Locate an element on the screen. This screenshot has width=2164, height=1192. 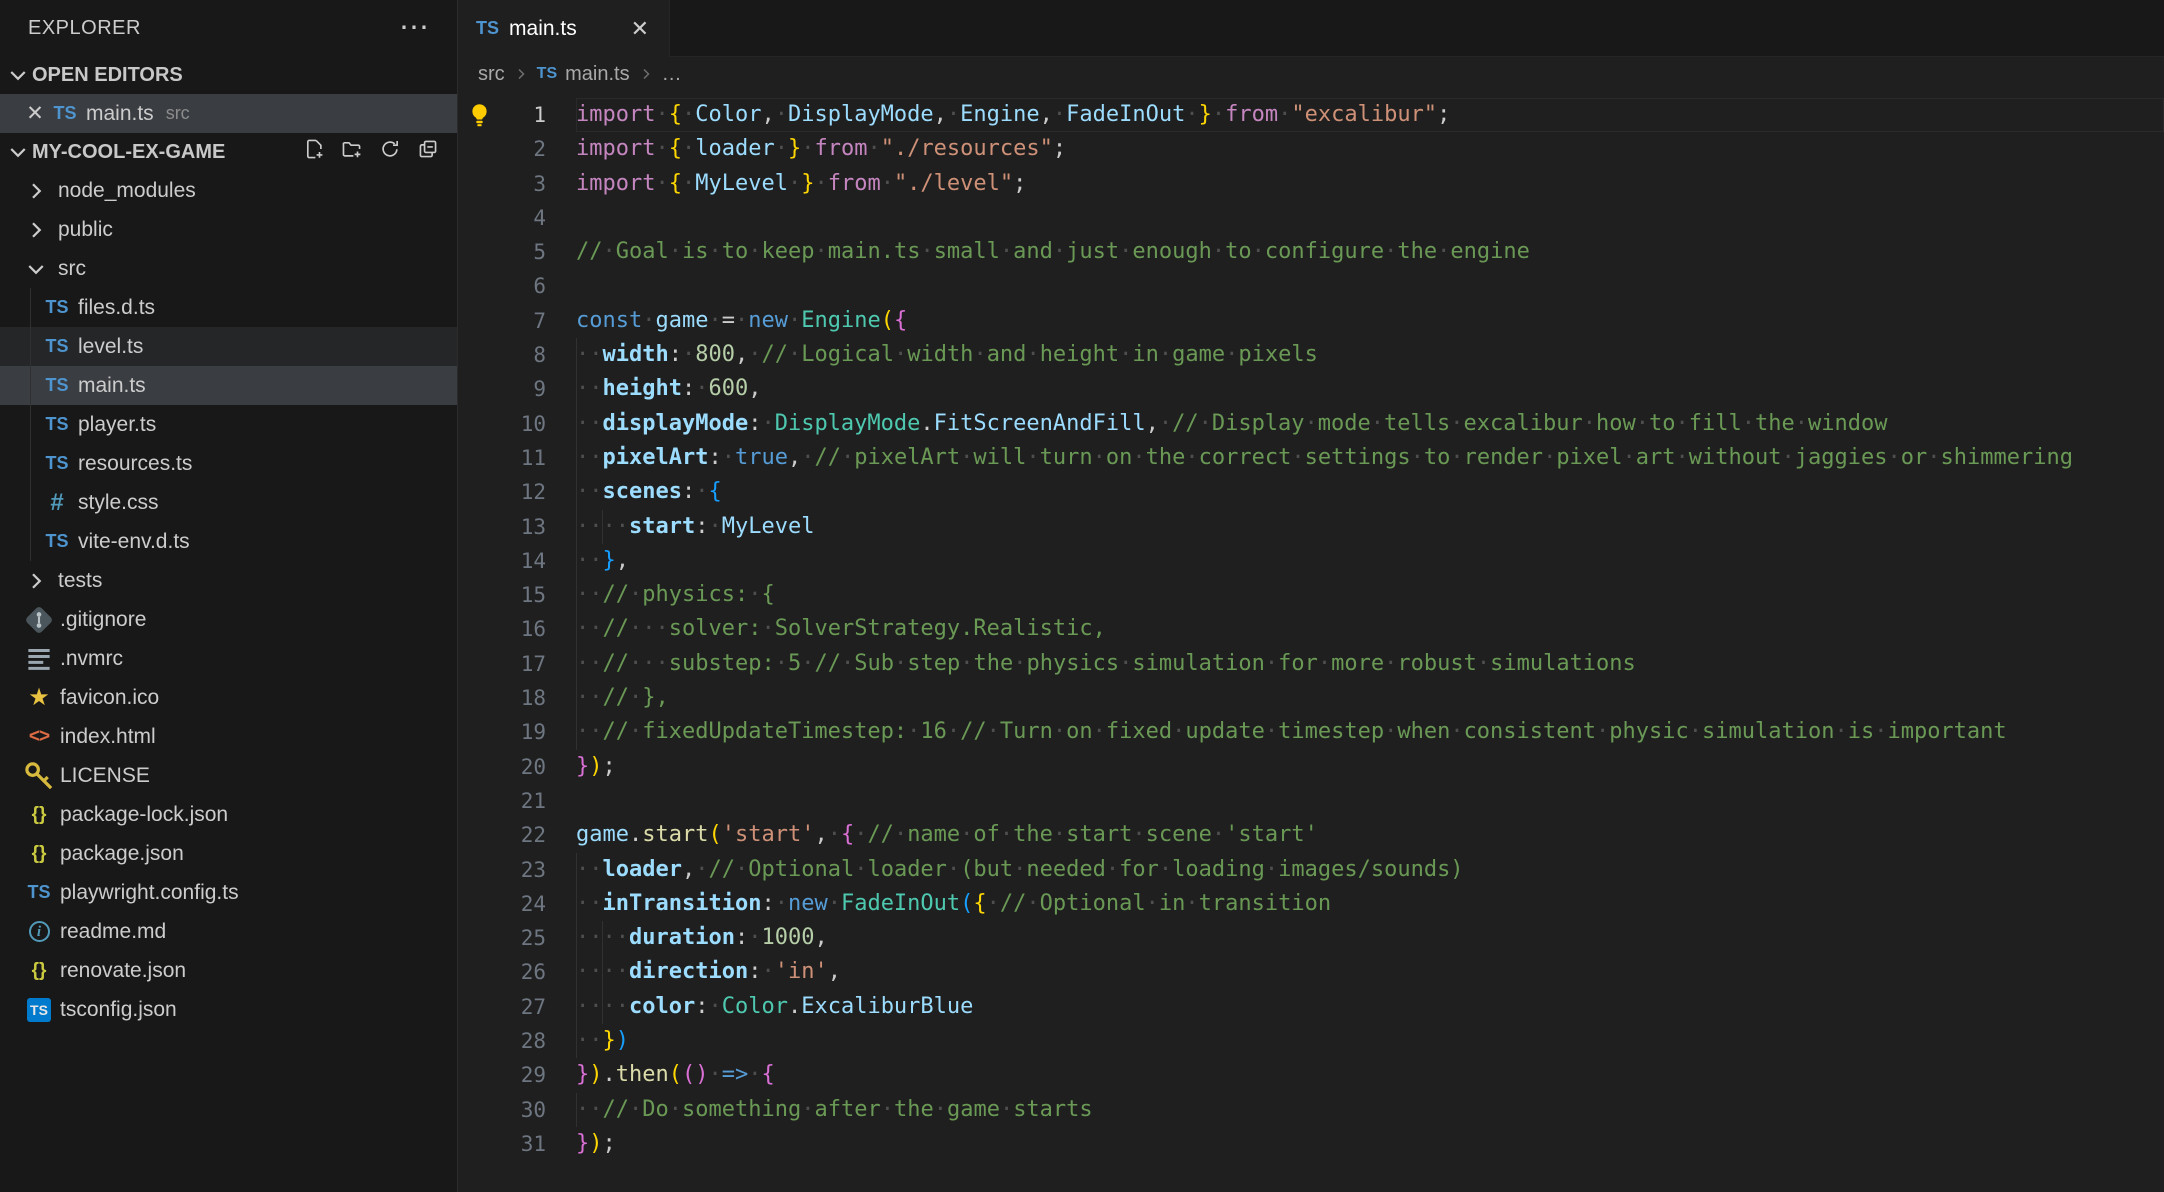
line-number: 23 is located at coordinates (517, 870).